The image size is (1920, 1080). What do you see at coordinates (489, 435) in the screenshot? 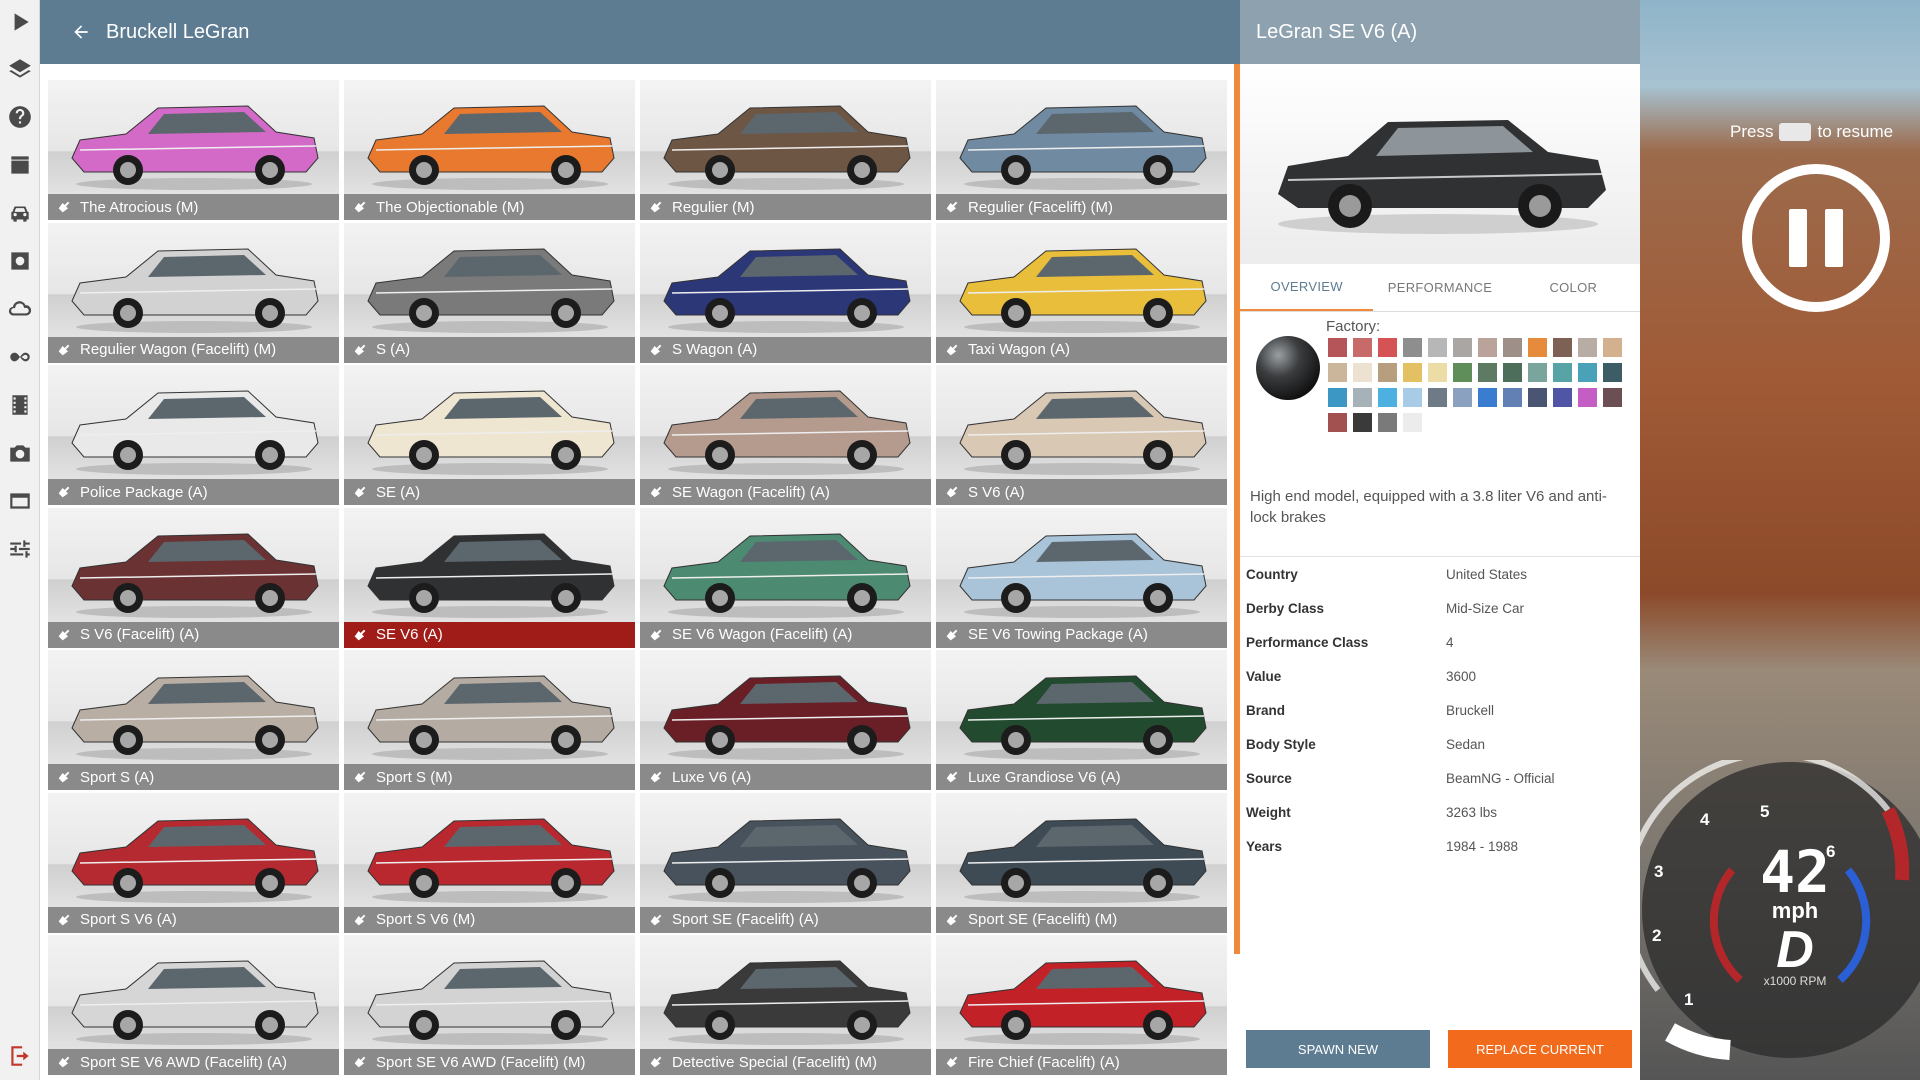
I see `vehicle-tile: SE (A)` at bounding box center [489, 435].